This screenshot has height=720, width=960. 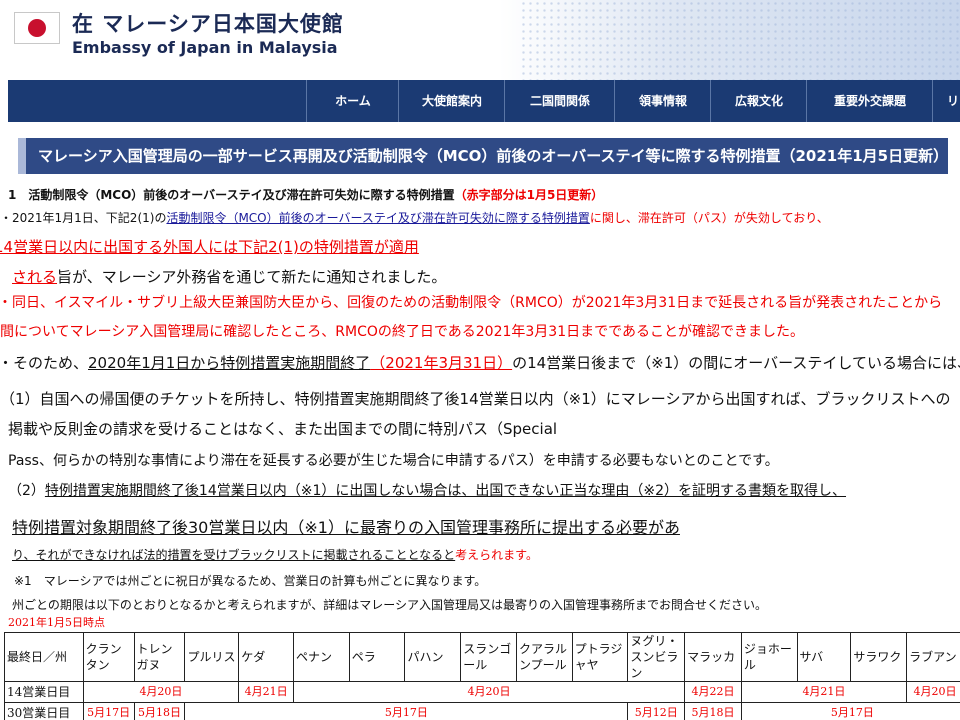 What do you see at coordinates (205, 47) in the screenshot?
I see `site-title-en: Embassy of Japan in Malaysia` at bounding box center [205, 47].